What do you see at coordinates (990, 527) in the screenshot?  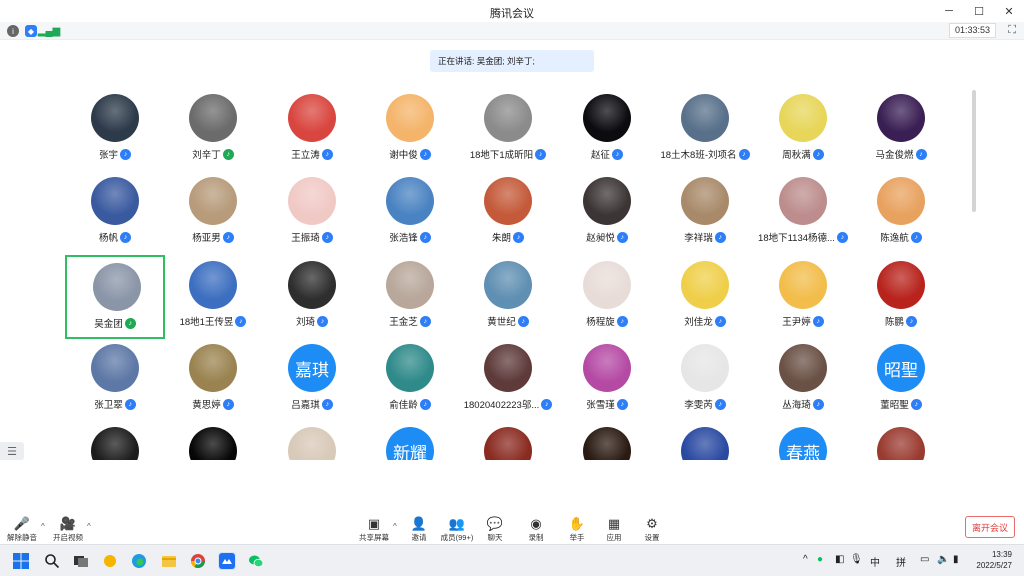 I see `leave-meeting-button: 离开会议` at bounding box center [990, 527].